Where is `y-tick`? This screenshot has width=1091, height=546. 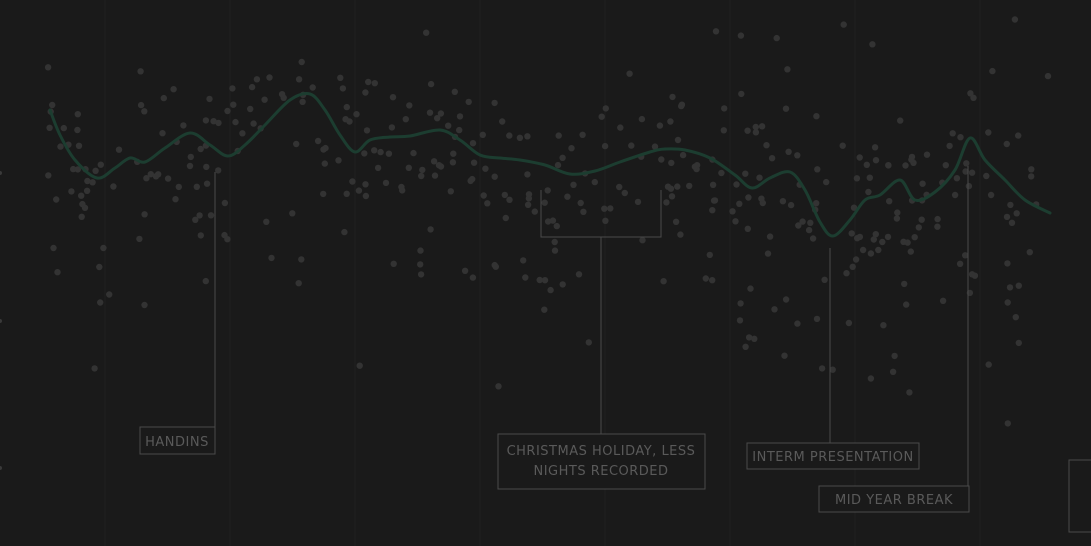
y-tick is located at coordinates (1, 173).